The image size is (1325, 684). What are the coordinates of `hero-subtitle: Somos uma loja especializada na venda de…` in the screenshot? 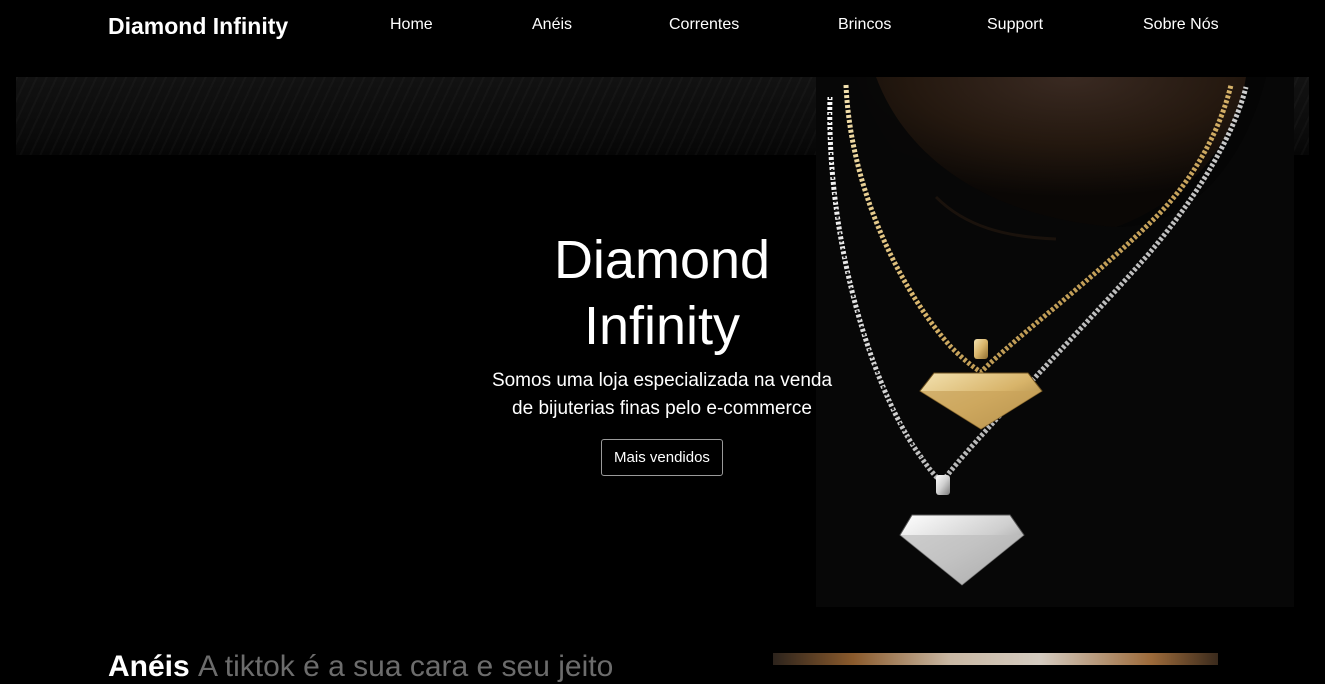 It's located at (662, 395).